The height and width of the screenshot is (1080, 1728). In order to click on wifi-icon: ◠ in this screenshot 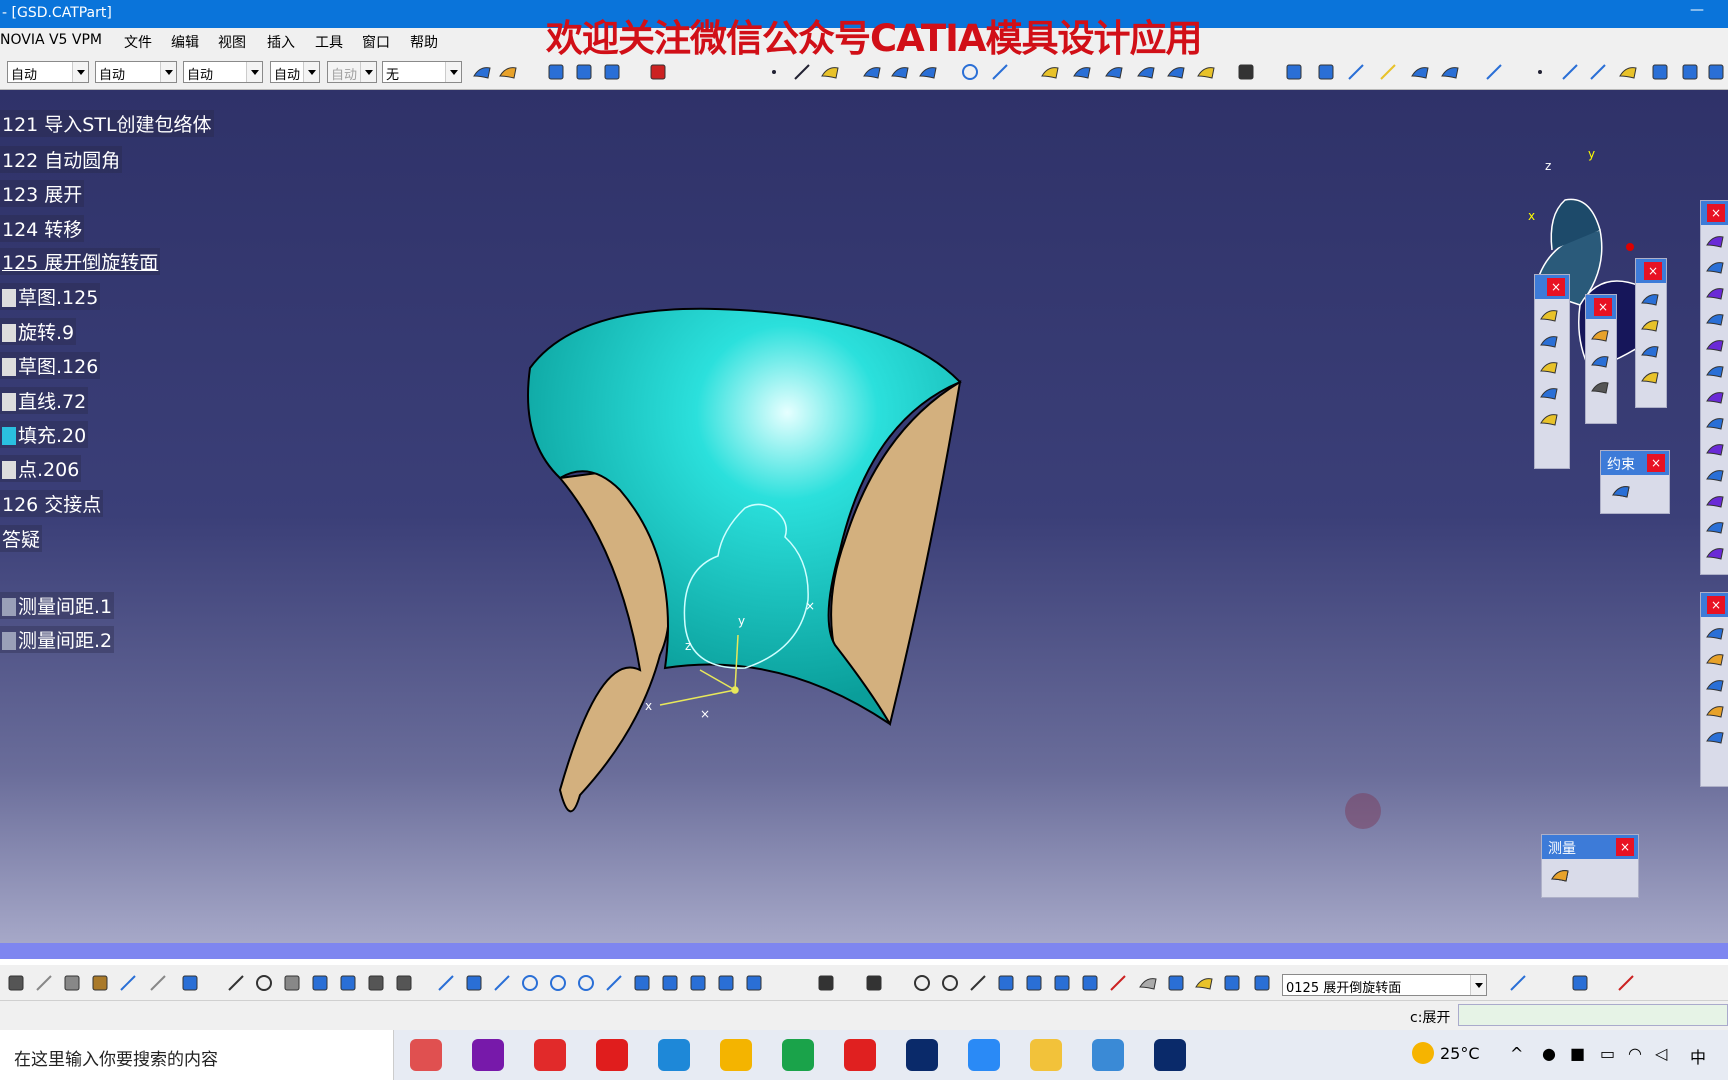, I will do `click(1635, 1053)`.